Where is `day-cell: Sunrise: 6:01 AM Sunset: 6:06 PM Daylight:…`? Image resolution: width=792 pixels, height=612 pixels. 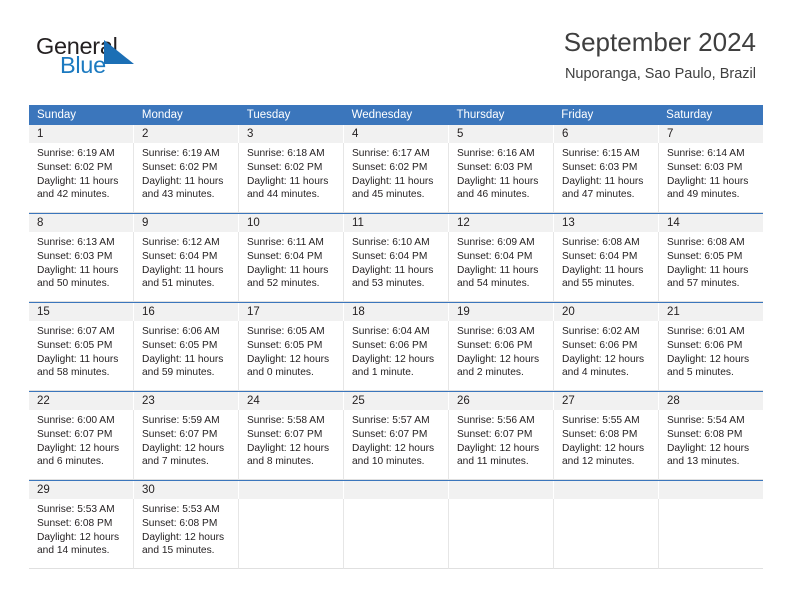
day-cell: Sunrise: 6:01 AM Sunset: 6:06 PM Daylight:… is located at coordinates (711, 356).